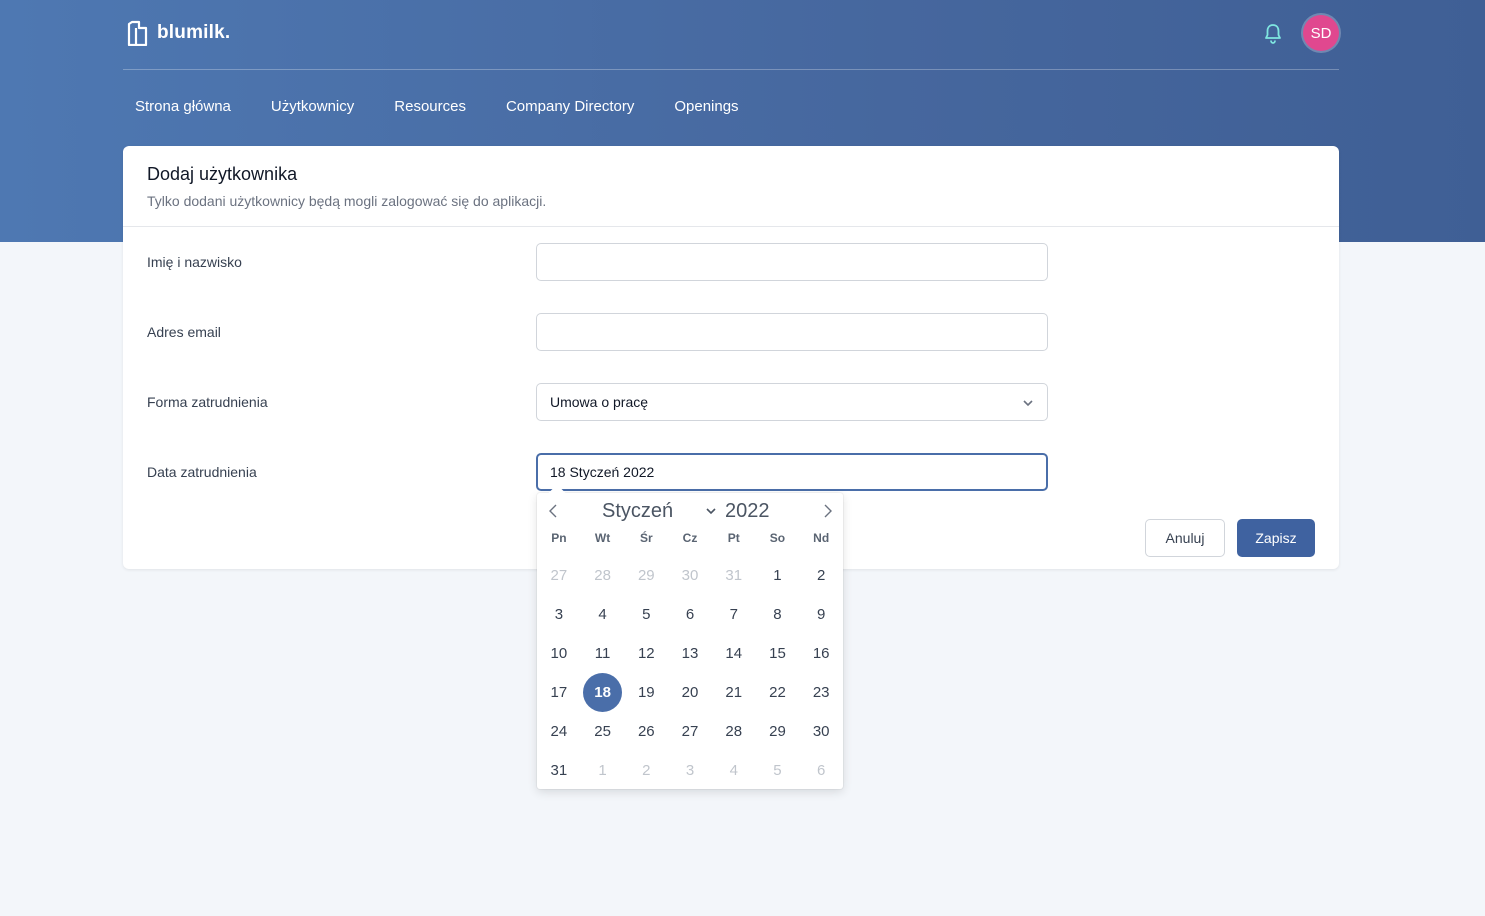 This screenshot has height=916, width=1485. What do you see at coordinates (706, 108) in the screenshot?
I see `nav-item-openings: Openings` at bounding box center [706, 108].